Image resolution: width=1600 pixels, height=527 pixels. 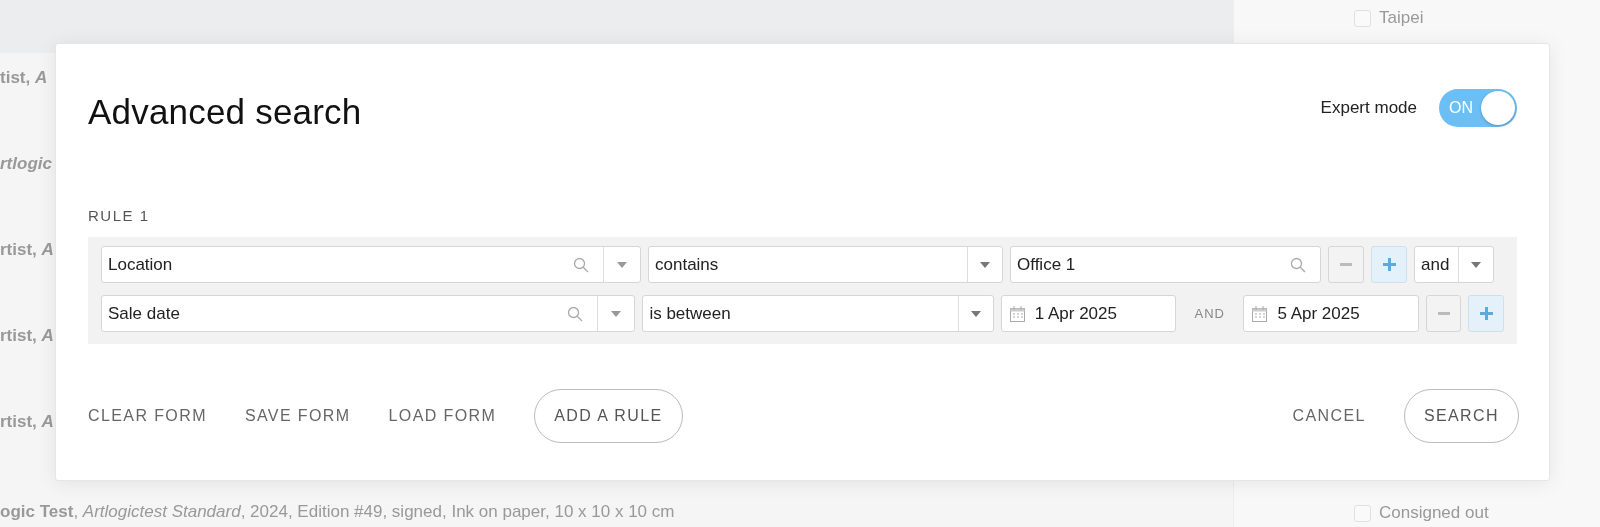 I want to click on cancel-button: CANCEL, so click(x=1329, y=416).